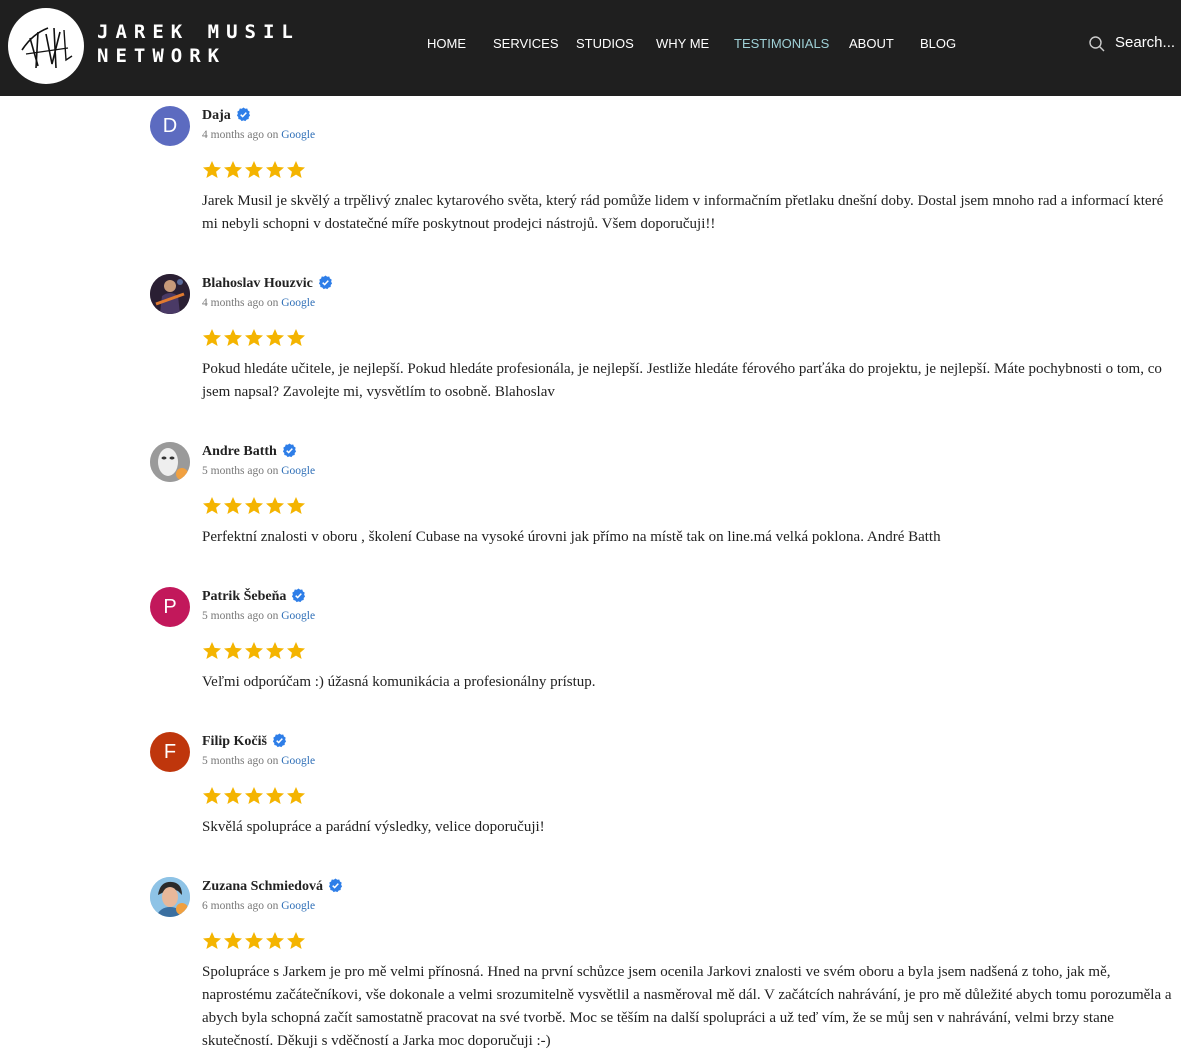  I want to click on reviewer-name-row: Daja, so click(226, 116).